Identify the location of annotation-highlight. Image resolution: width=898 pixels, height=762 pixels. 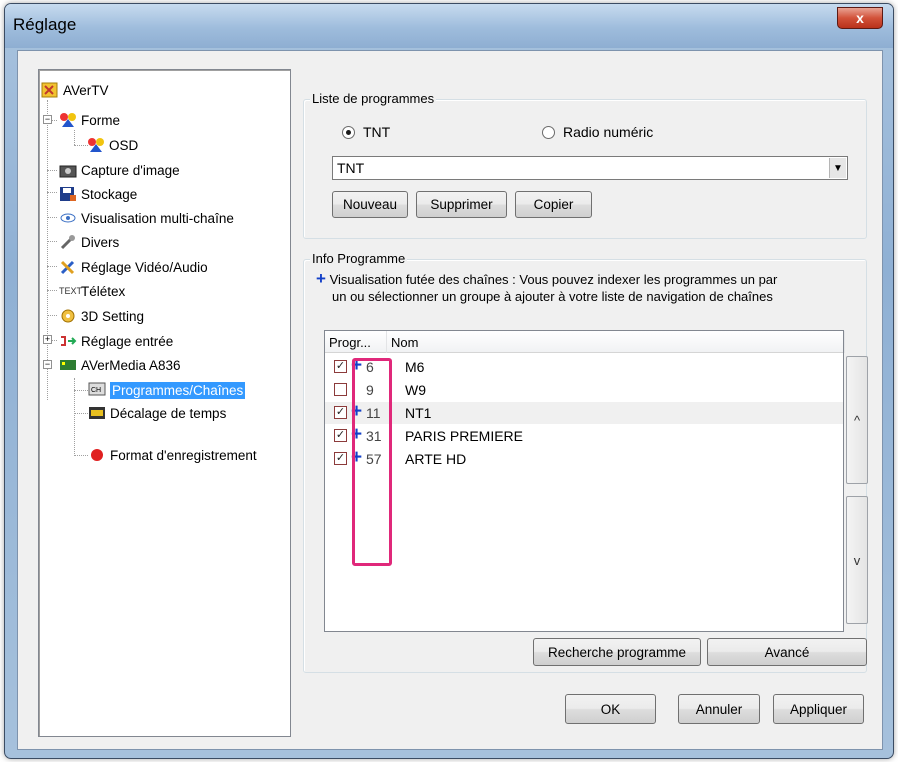
(372, 462).